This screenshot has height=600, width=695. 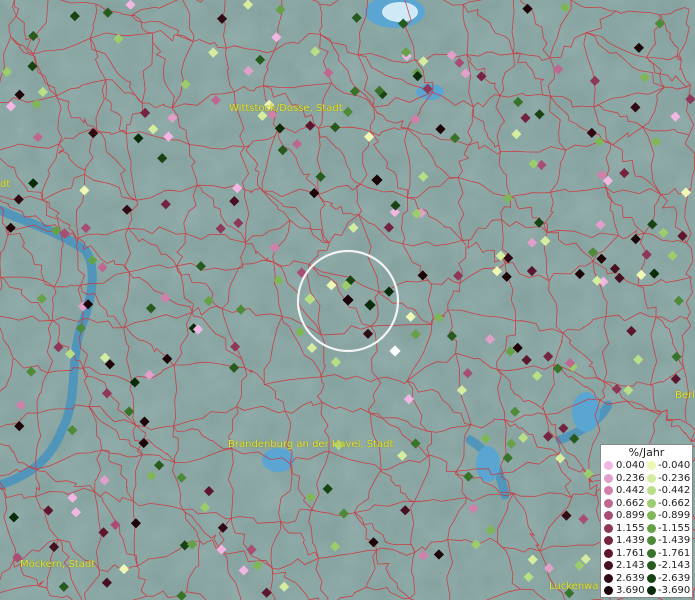 I want to click on place-label-luckenwalde: Luckenwa, so click(x=573, y=586).